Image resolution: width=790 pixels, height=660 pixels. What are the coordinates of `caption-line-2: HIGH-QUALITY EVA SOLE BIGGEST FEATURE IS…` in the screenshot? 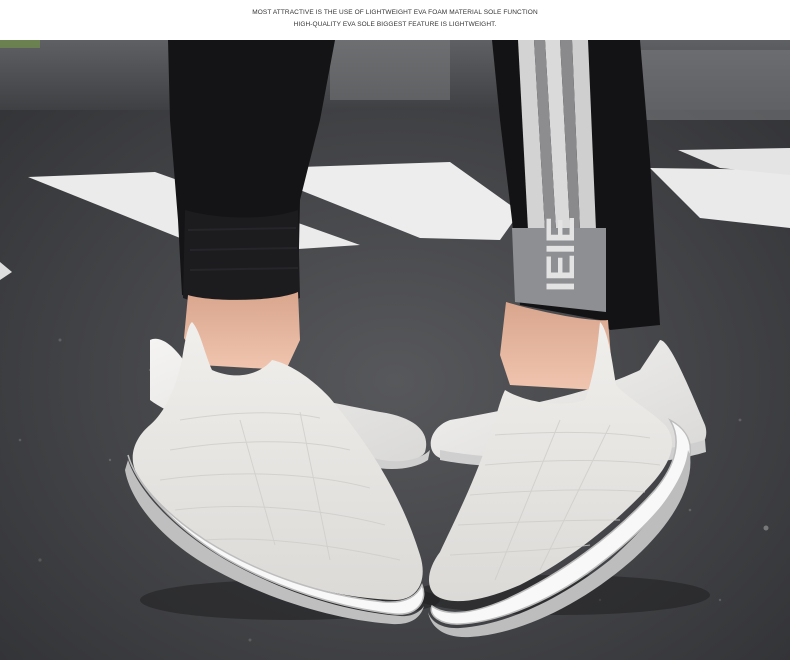 It's located at (395, 24).